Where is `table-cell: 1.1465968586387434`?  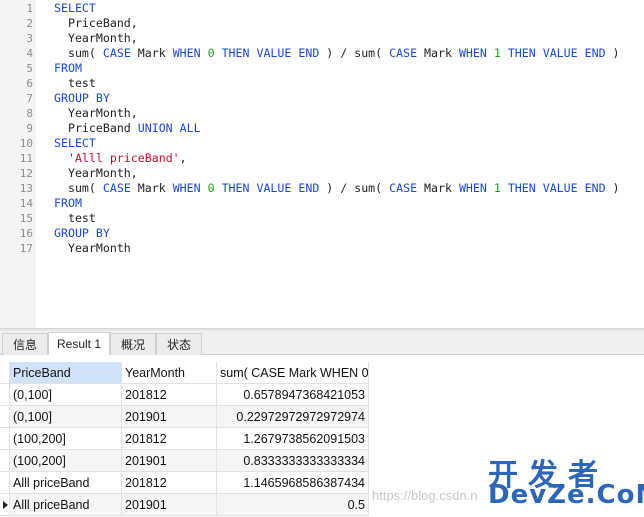 table-cell: 1.1465968586387434 is located at coordinates (293, 483).